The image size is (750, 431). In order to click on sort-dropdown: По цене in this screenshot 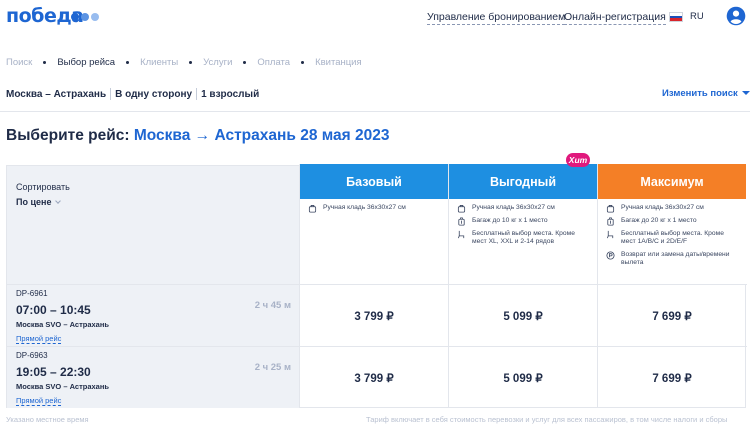, I will do `click(39, 202)`.